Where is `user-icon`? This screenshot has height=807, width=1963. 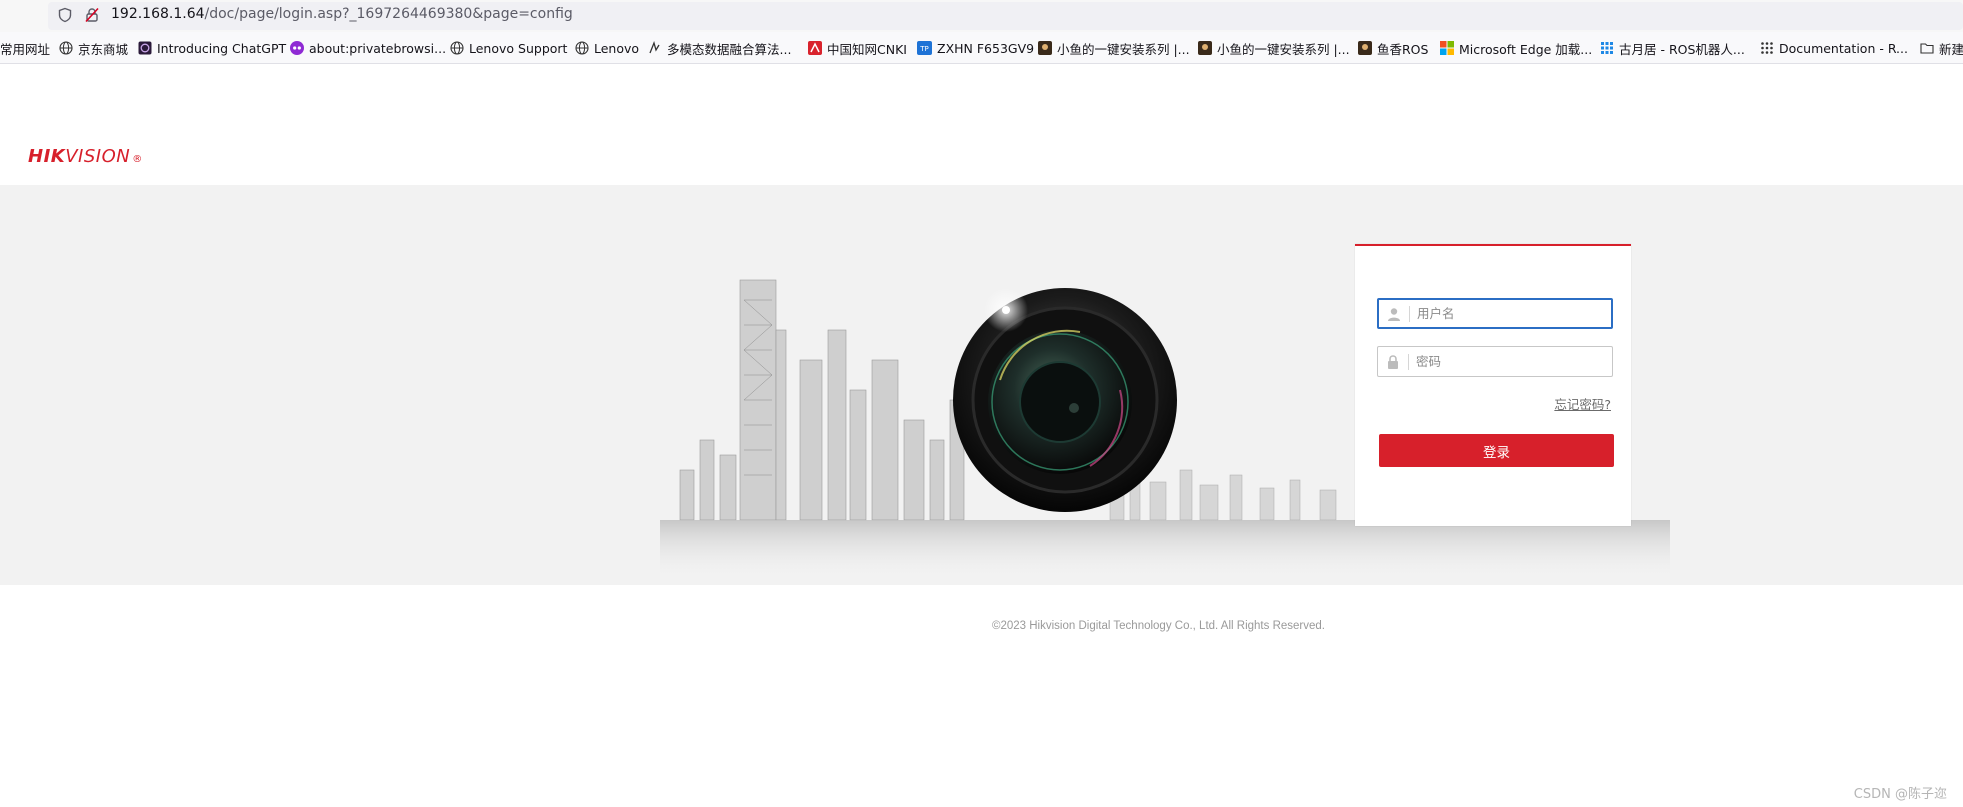 user-icon is located at coordinates (1394, 314).